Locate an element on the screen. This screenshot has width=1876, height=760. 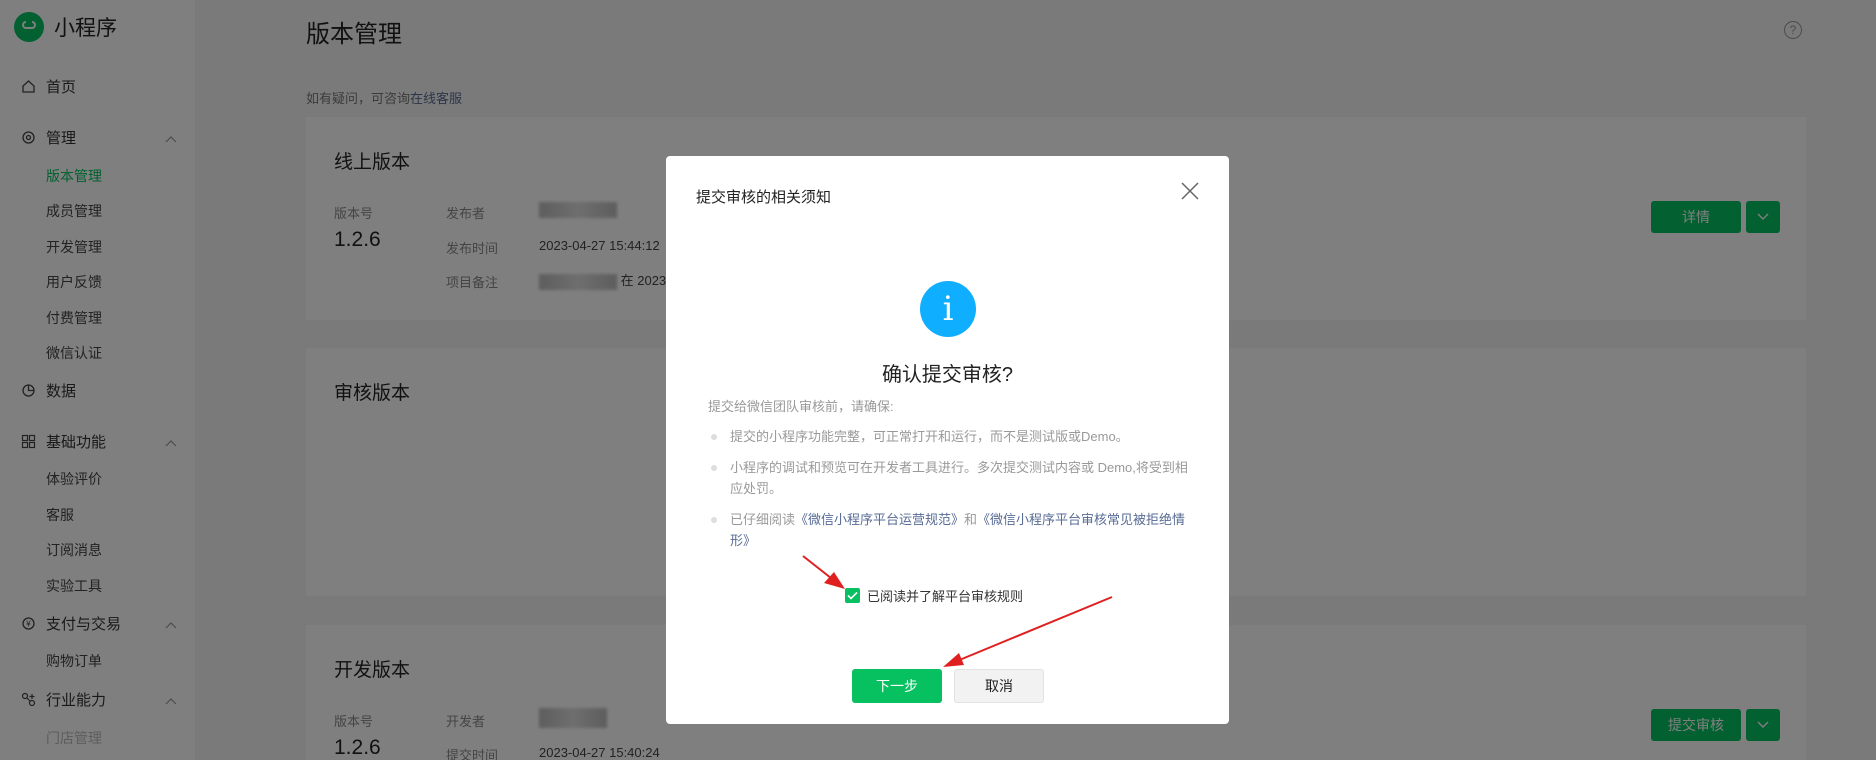
checkmark-icon is located at coordinates (852, 595).